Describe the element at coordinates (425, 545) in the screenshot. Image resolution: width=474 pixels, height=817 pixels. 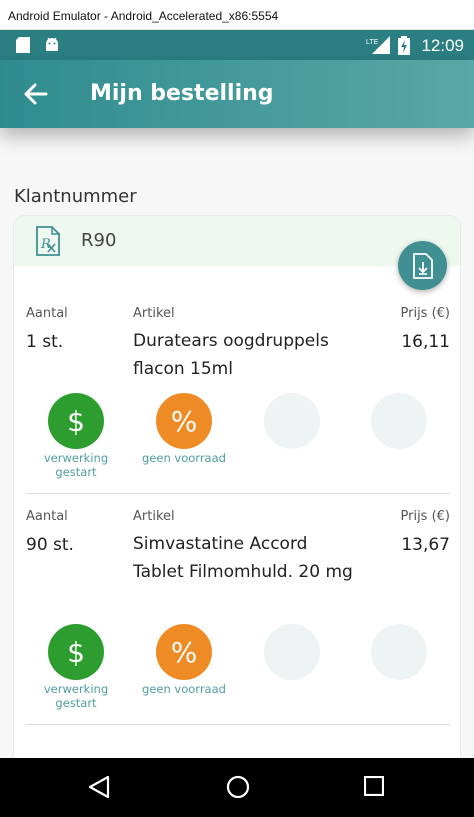
I see `item-price: 13,67` at that location.